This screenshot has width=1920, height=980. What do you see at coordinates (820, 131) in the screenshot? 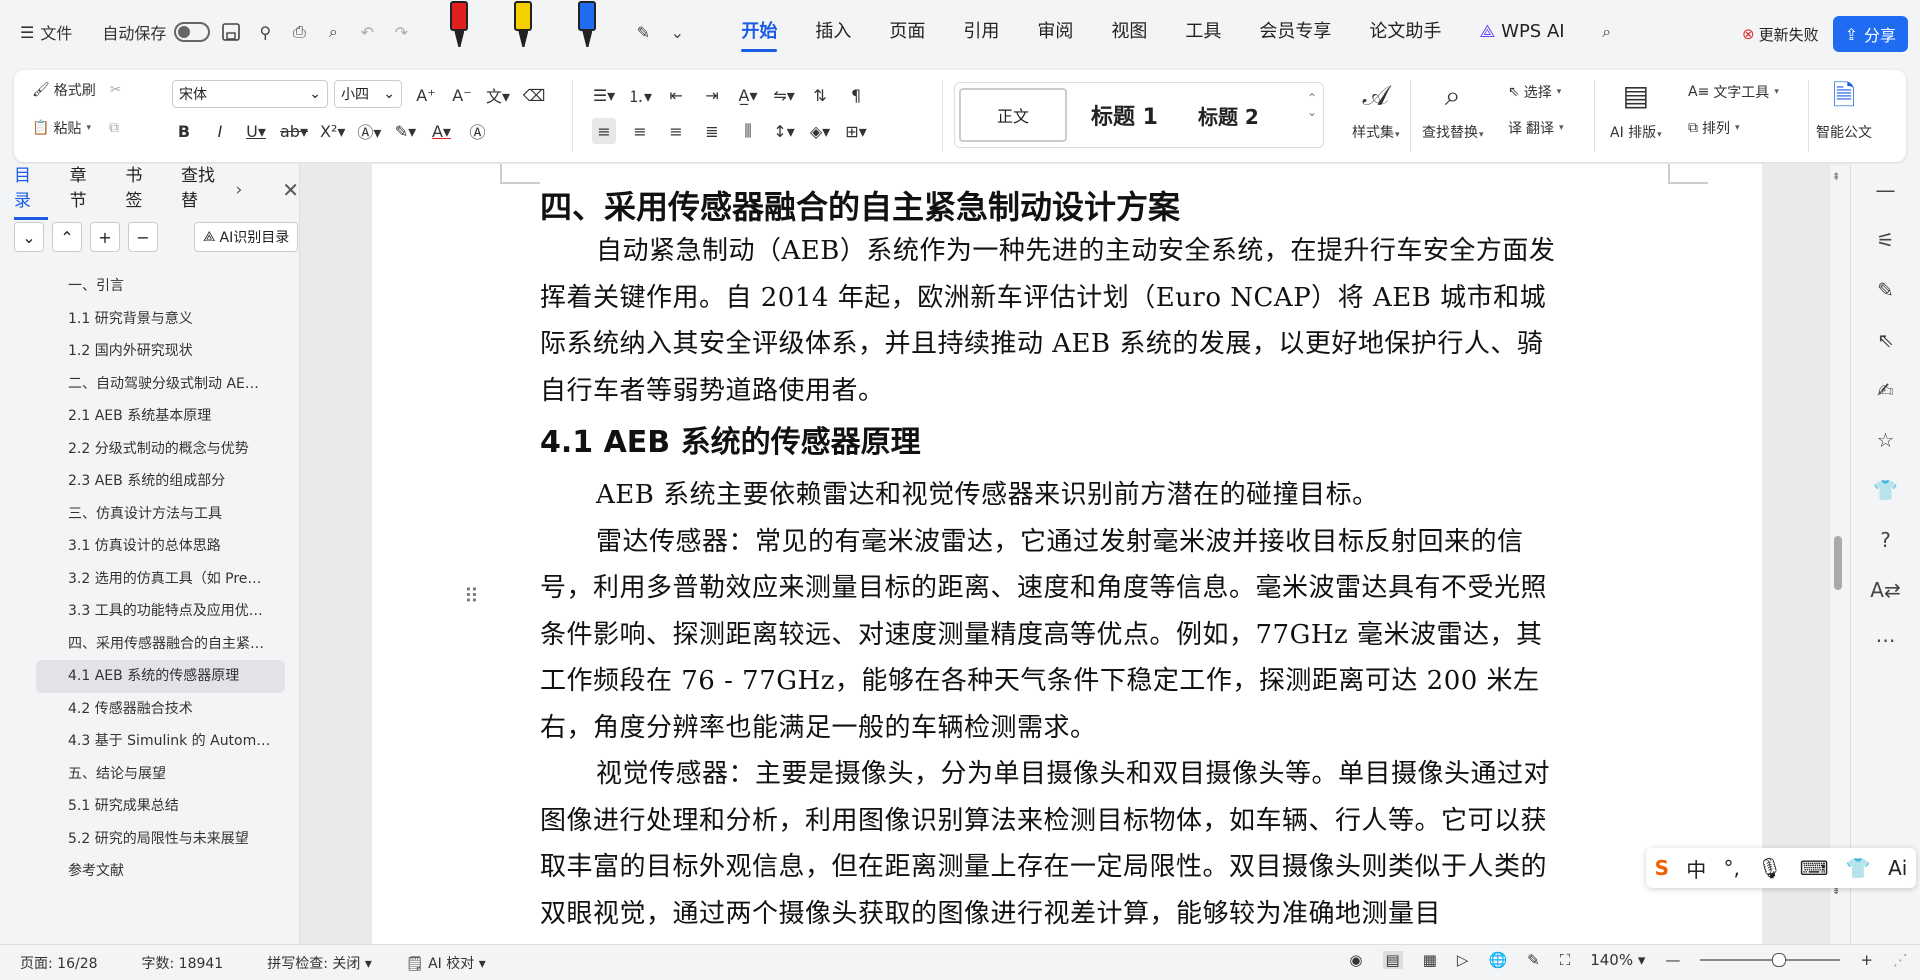
I see `shading-icon: ◈▾` at bounding box center [820, 131].